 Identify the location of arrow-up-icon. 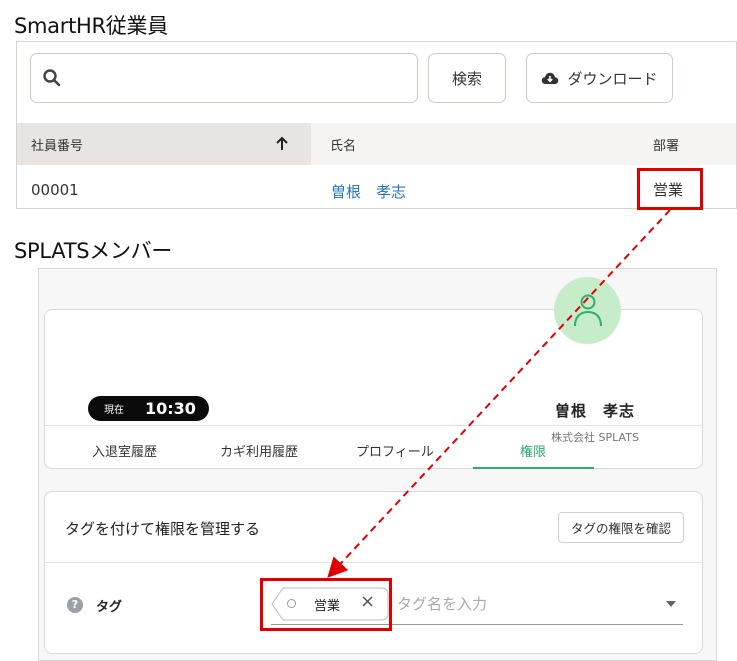
(282, 144).